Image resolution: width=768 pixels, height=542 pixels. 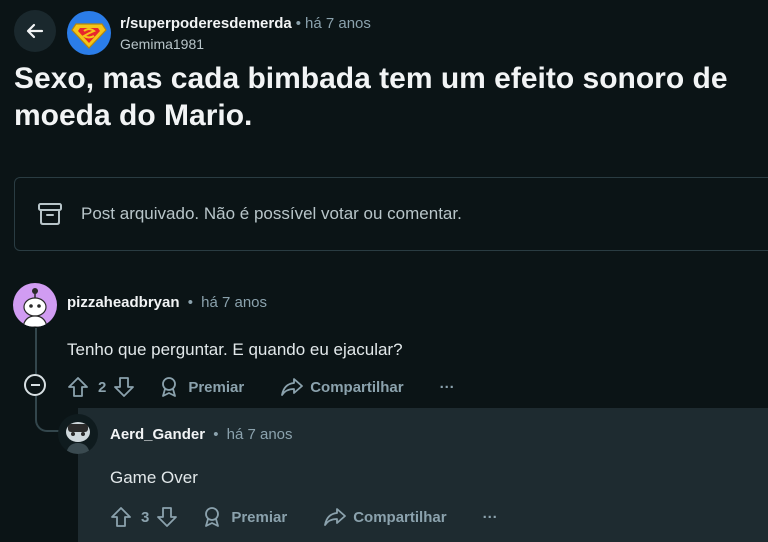 I want to click on back-button, so click(x=35, y=31).